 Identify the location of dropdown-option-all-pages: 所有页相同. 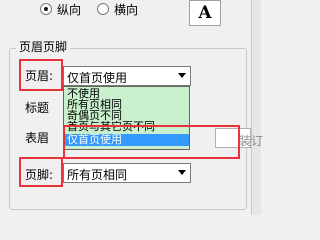
(126, 104).